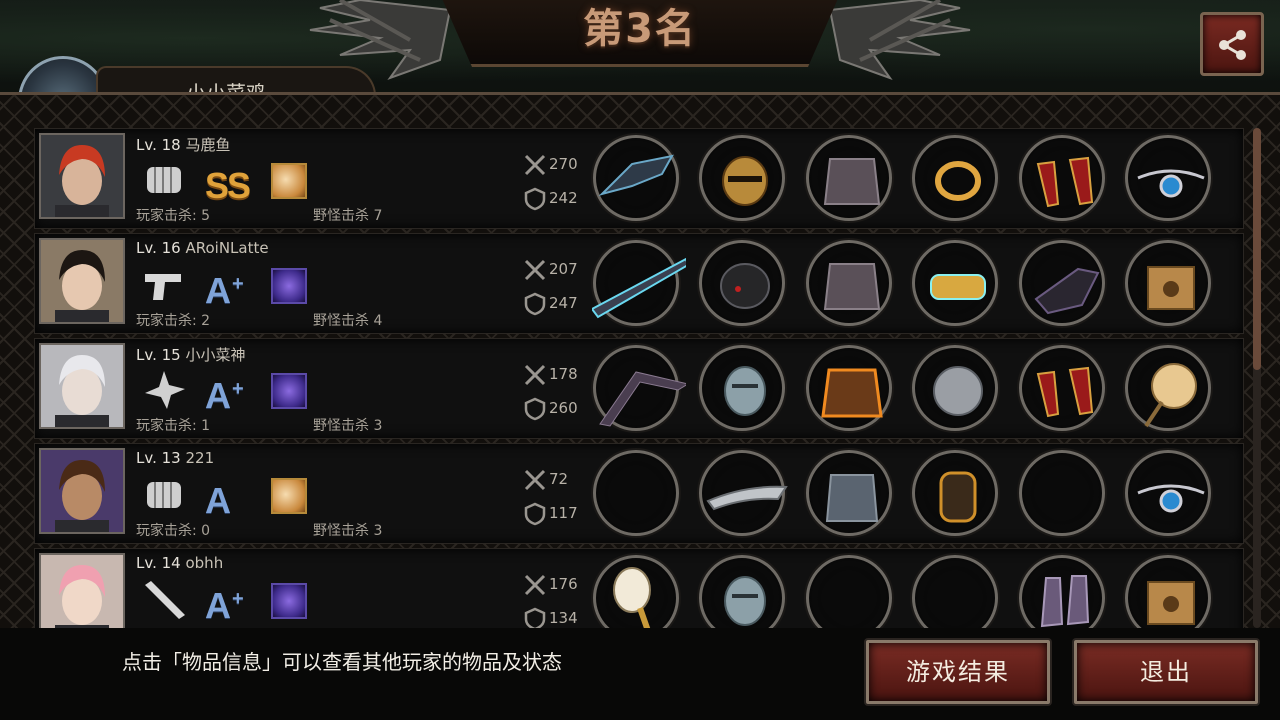 The width and height of the screenshot is (1280, 720). I want to click on share-button, so click(1232, 44).